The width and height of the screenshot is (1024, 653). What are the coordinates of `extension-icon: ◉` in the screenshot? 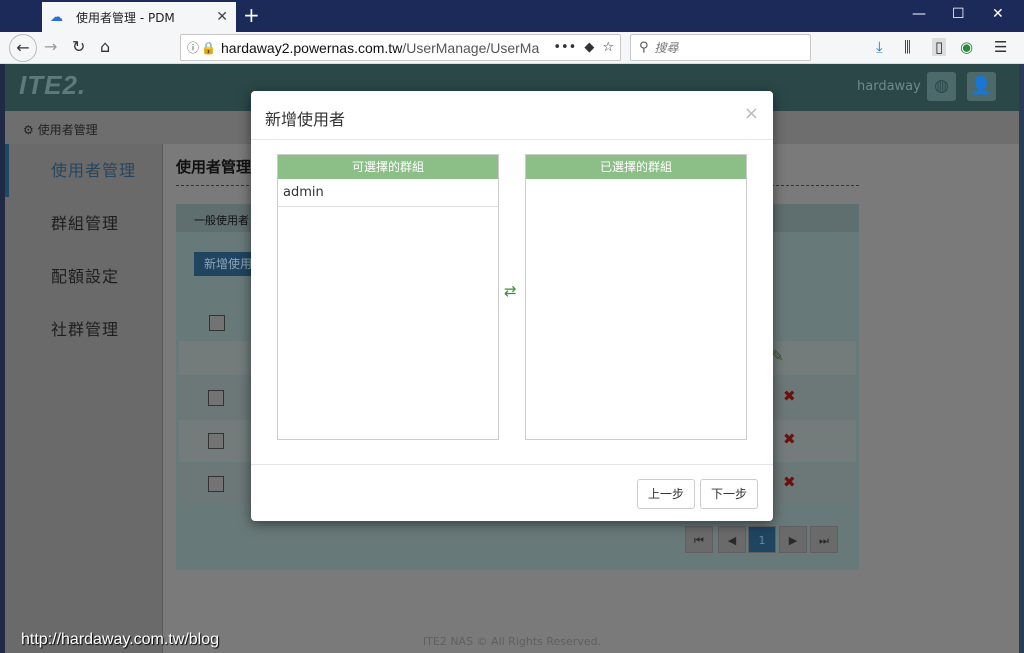 It's located at (966, 47).